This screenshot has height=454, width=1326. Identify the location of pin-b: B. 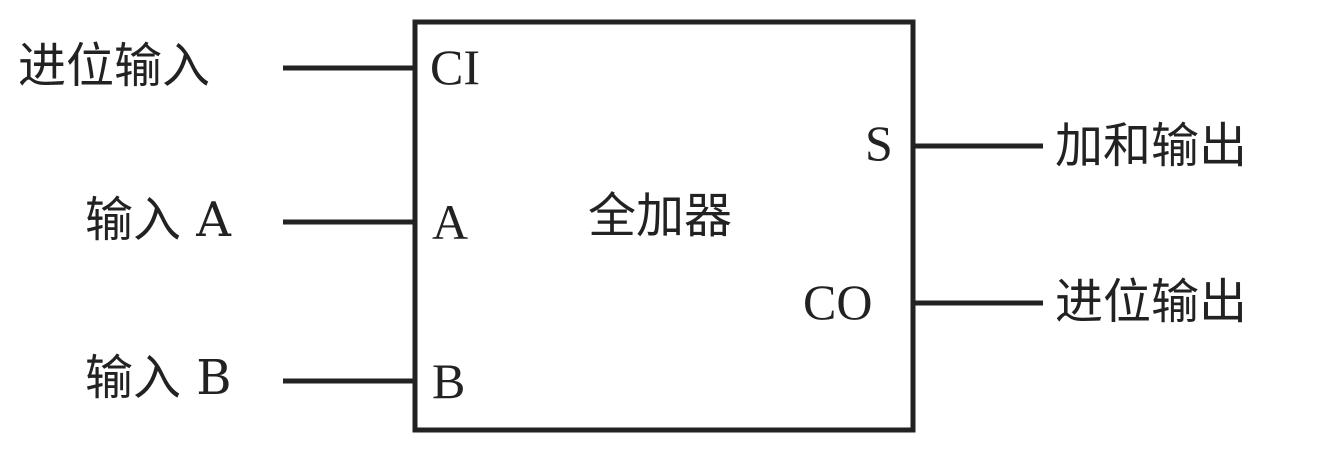
(449, 381).